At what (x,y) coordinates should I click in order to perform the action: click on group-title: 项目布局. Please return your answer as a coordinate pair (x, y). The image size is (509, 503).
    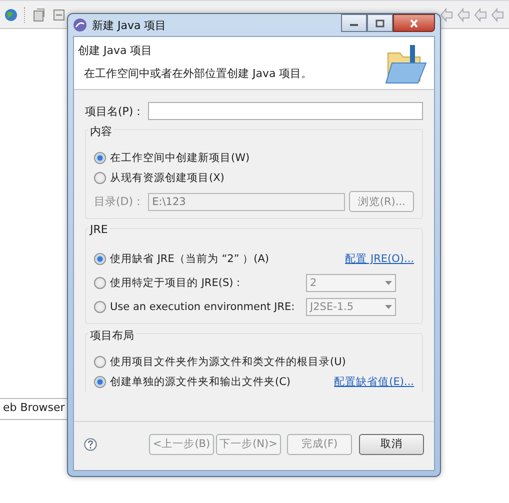
    Looking at the image, I should click on (112, 335).